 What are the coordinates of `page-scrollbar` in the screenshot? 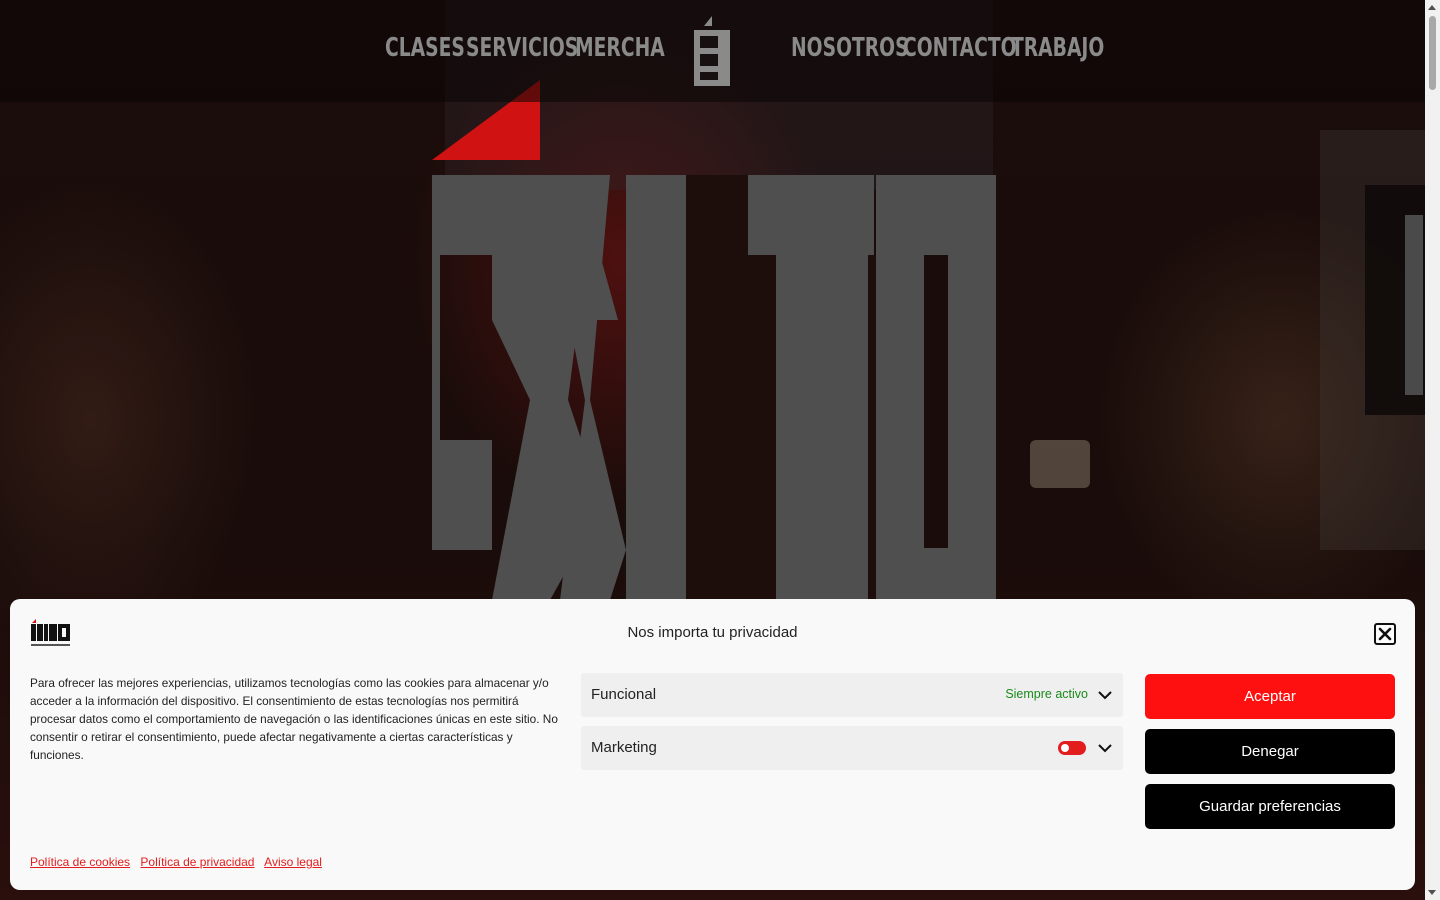 It's located at (1432, 450).